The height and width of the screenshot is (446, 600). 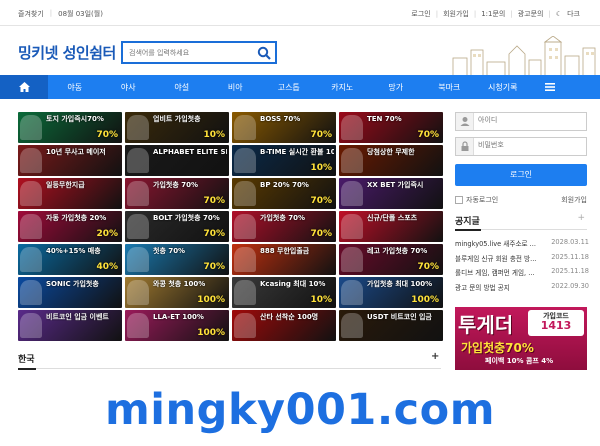 I want to click on side-ad-banner: 투게더 가입코드 1413 가입첫충70% 페이백 10% 콤프 4%, so click(x=521, y=338).